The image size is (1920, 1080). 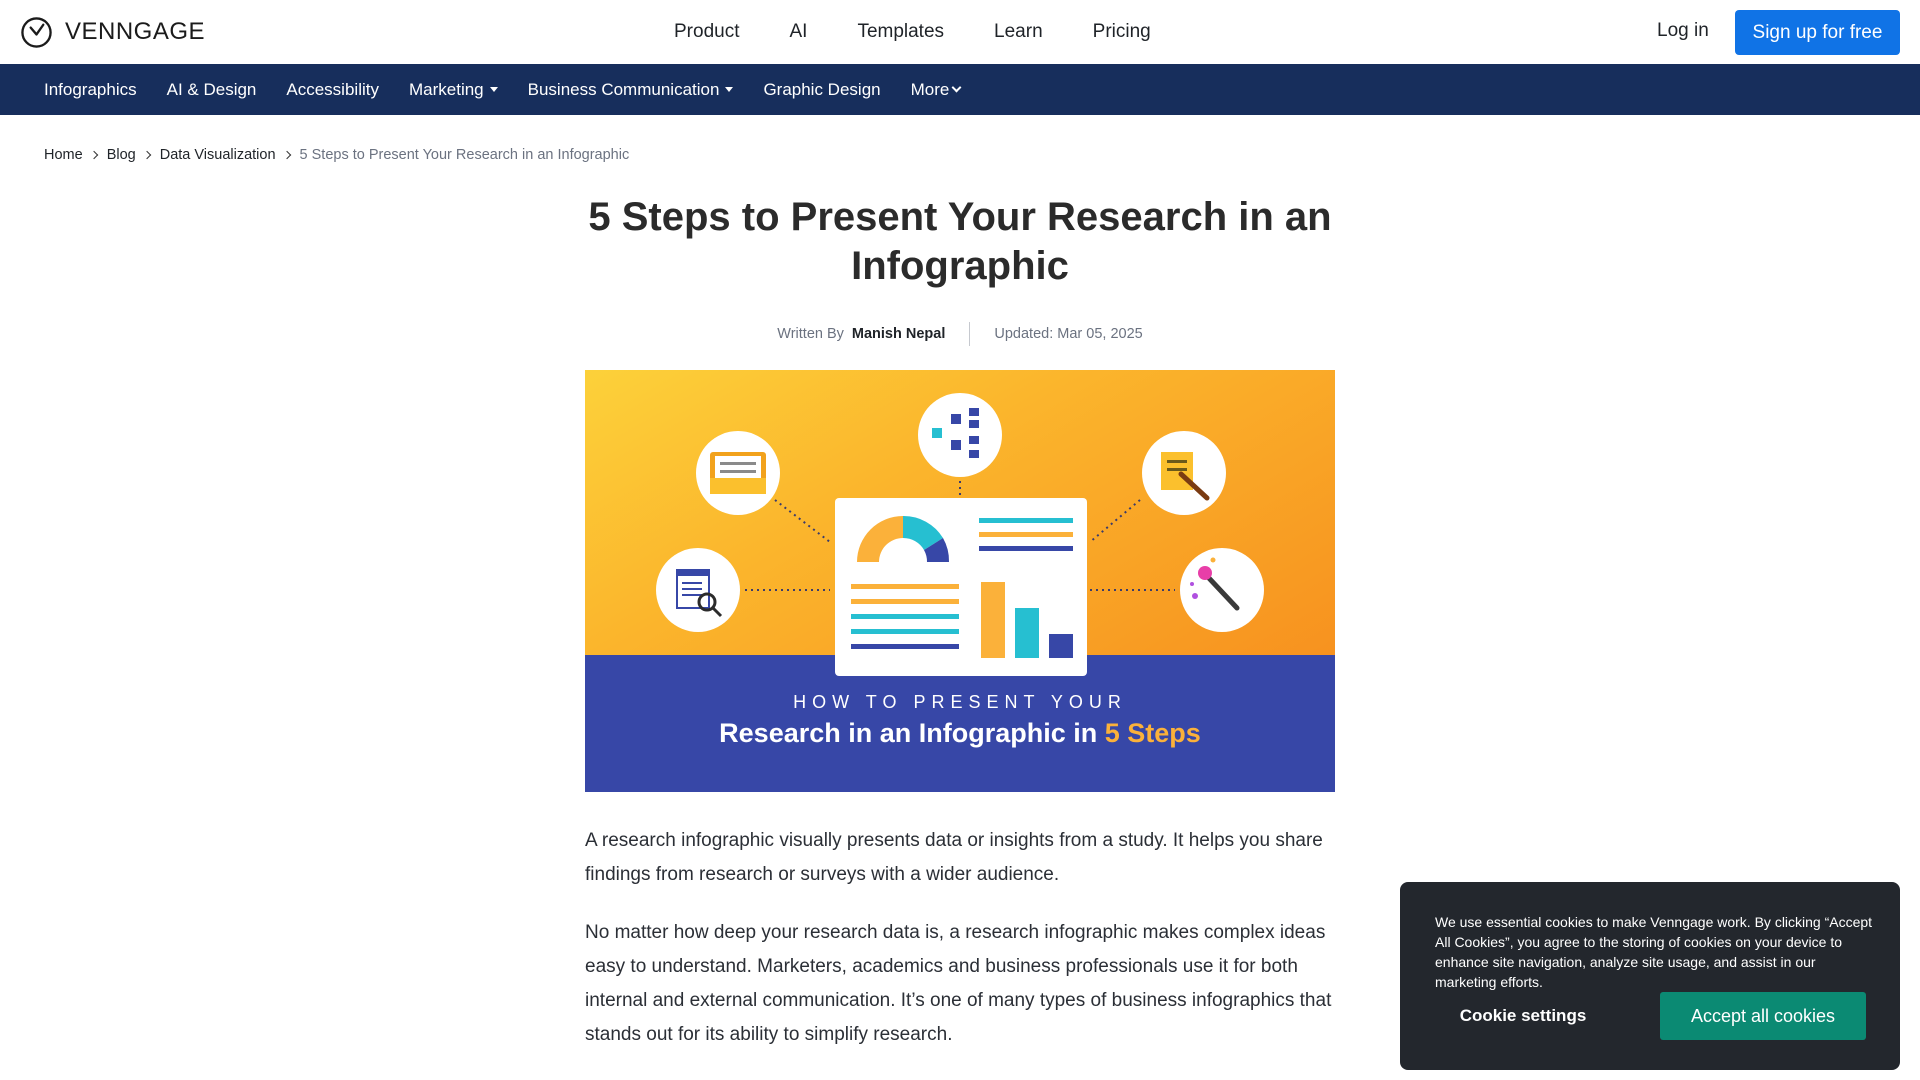 I want to click on report-search-icon, so click(x=698, y=590).